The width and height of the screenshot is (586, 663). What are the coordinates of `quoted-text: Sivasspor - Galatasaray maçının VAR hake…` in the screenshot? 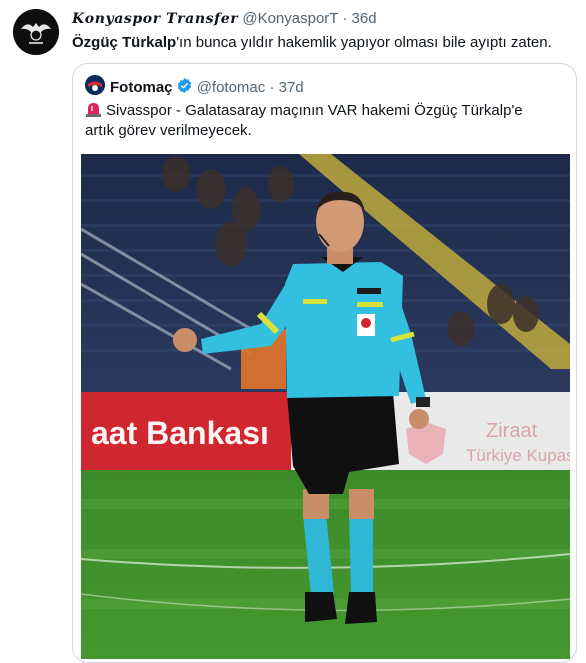 It's located at (320, 121).